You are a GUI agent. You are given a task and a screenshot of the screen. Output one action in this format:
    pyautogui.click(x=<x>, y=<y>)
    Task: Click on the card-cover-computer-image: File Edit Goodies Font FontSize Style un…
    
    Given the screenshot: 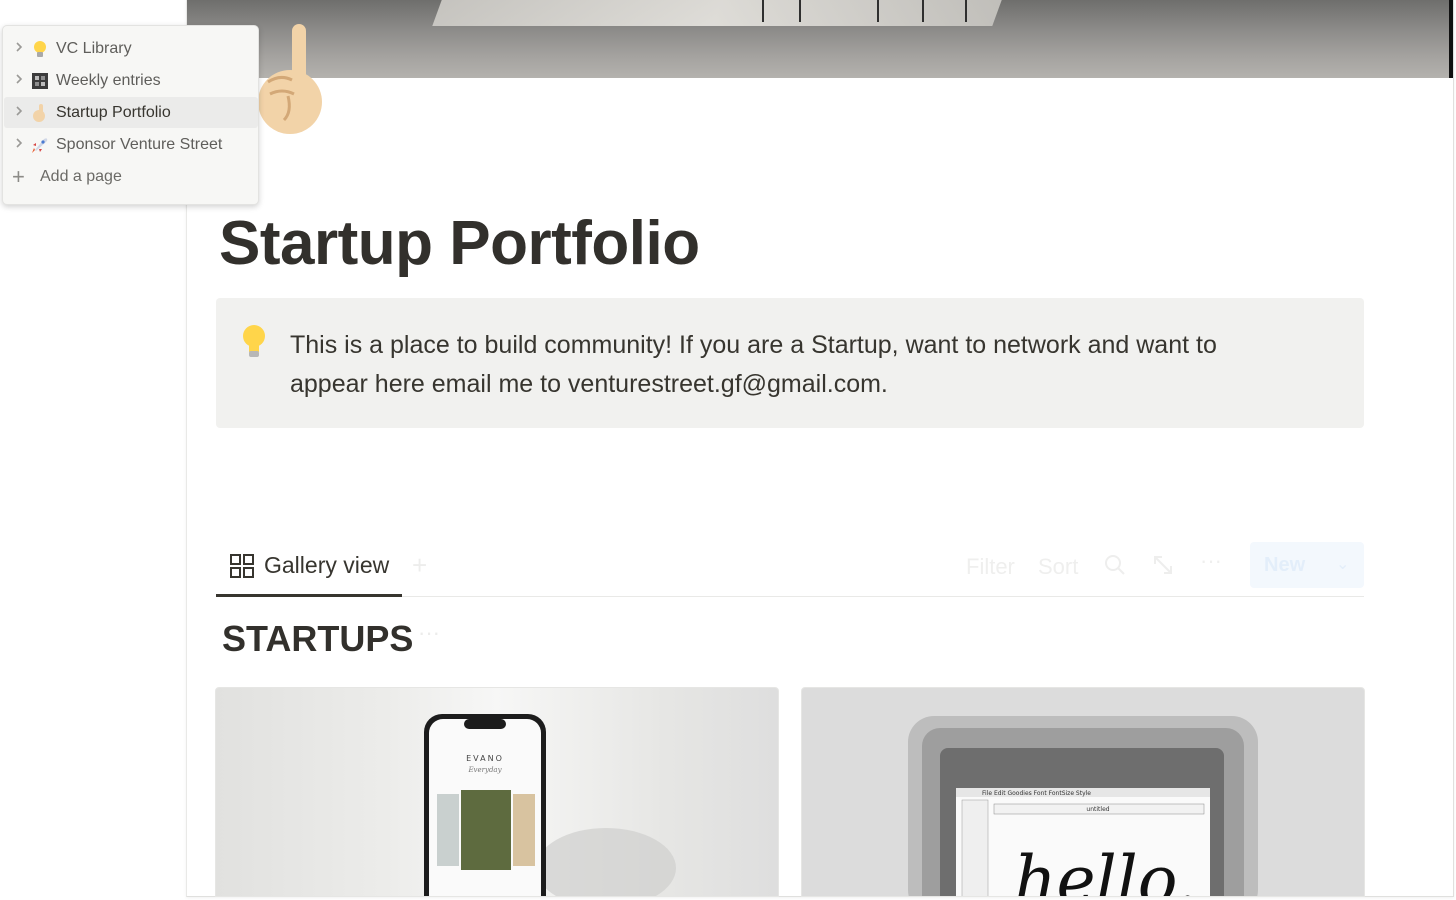 What is the action you would take?
    pyautogui.click(x=1083, y=806)
    